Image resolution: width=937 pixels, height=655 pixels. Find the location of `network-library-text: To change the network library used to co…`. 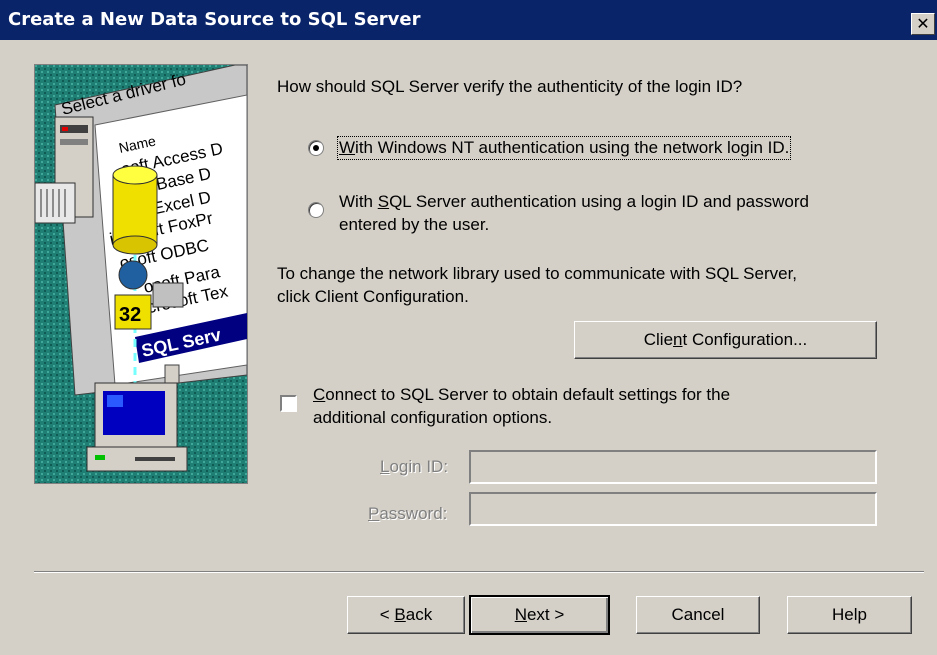

network-library-text: To change the network library used to co… is located at coordinates (537, 285).